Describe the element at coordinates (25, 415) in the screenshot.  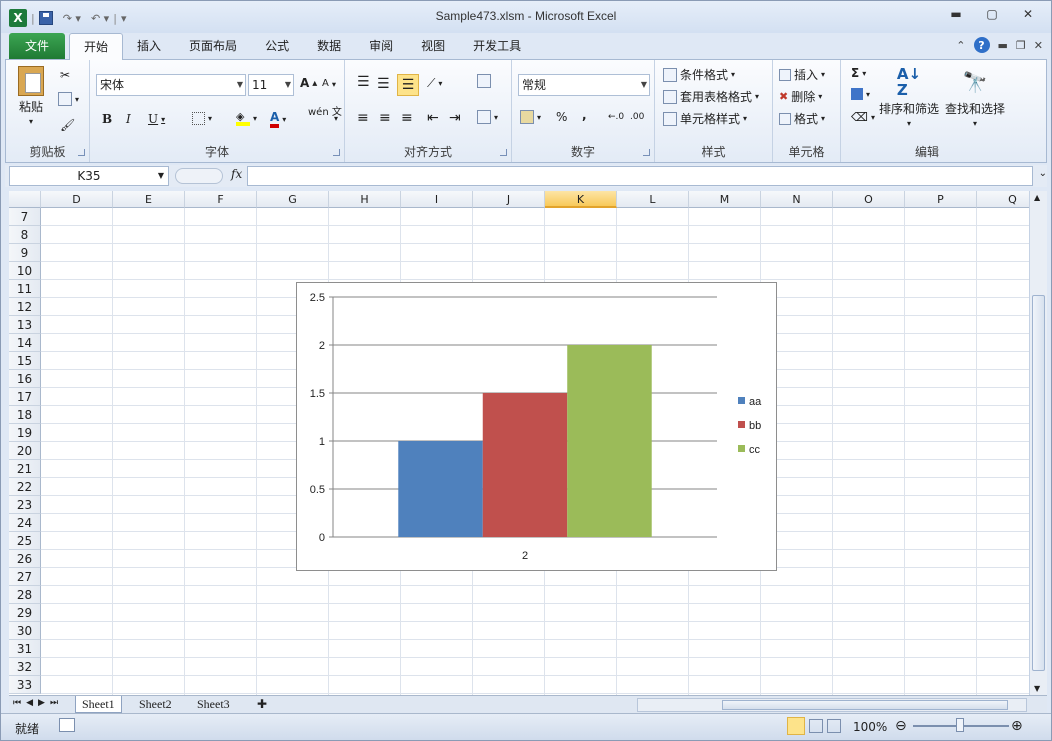
I see `row-header-18: 18` at that location.